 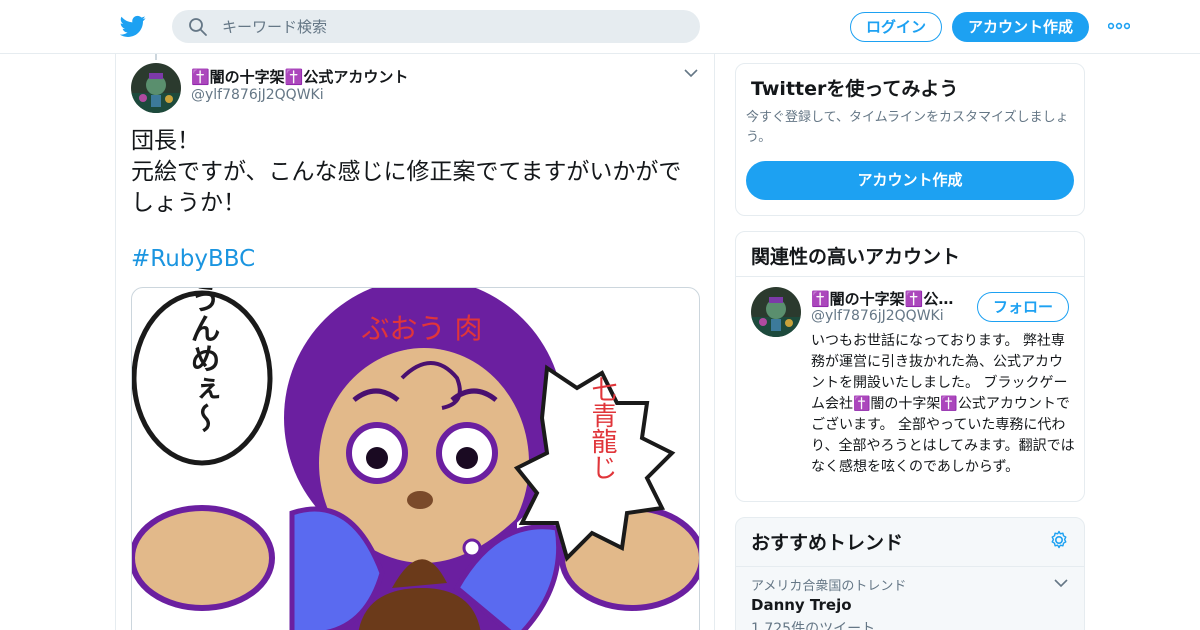 What do you see at coordinates (813, 625) in the screenshot?
I see `trend-tweet-count: 1,725件のツイート` at bounding box center [813, 625].